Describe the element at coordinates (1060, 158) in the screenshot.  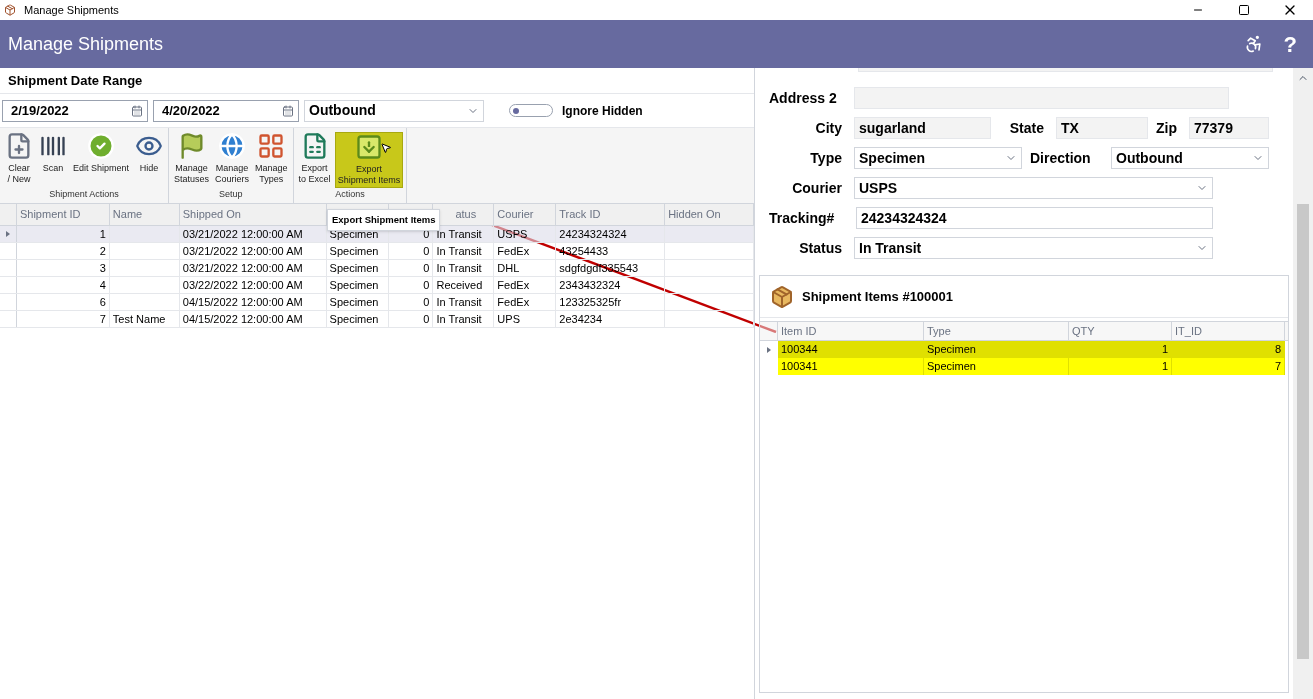
I see `field-label: Direction` at that location.